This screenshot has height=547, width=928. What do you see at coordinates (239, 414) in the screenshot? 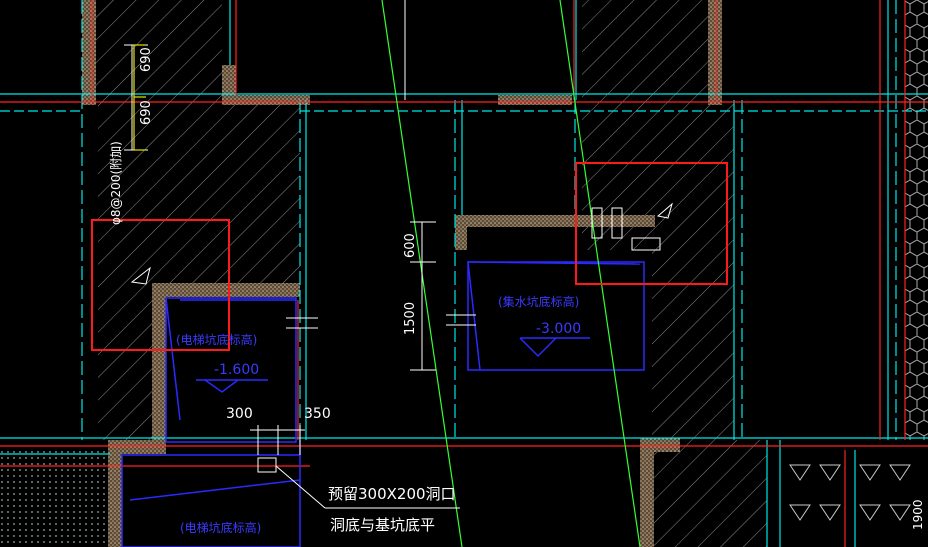
I see `dim-300: 300` at bounding box center [239, 414].